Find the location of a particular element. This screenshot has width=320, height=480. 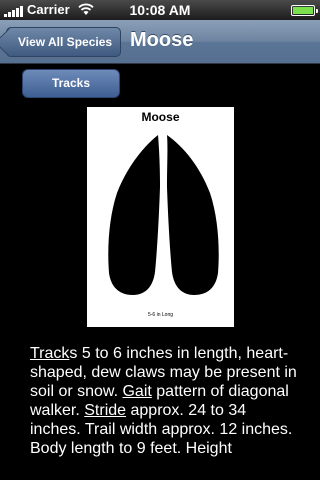

navigation-bar: View All Species Moose is located at coordinates (160, 42).